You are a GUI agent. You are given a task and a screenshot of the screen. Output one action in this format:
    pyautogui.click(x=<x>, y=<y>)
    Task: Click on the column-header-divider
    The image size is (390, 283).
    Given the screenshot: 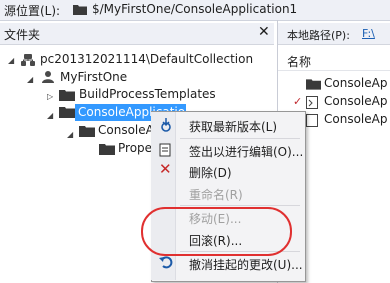 What is the action you would take?
    pyautogui.click(x=334, y=70)
    